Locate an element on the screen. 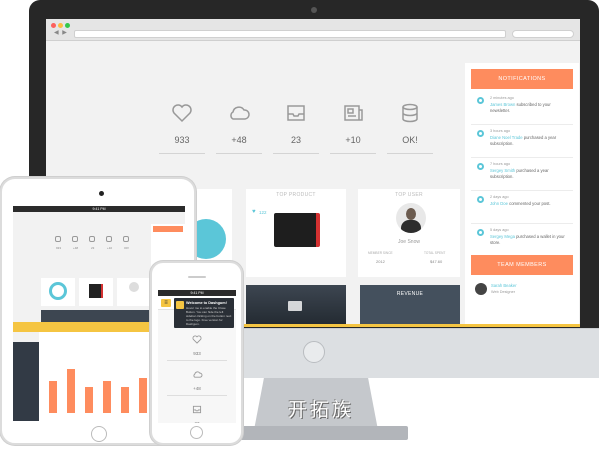 This screenshot has height=450, width=600. back-forward-icon: ◀ ▶ is located at coordinates (61, 32).